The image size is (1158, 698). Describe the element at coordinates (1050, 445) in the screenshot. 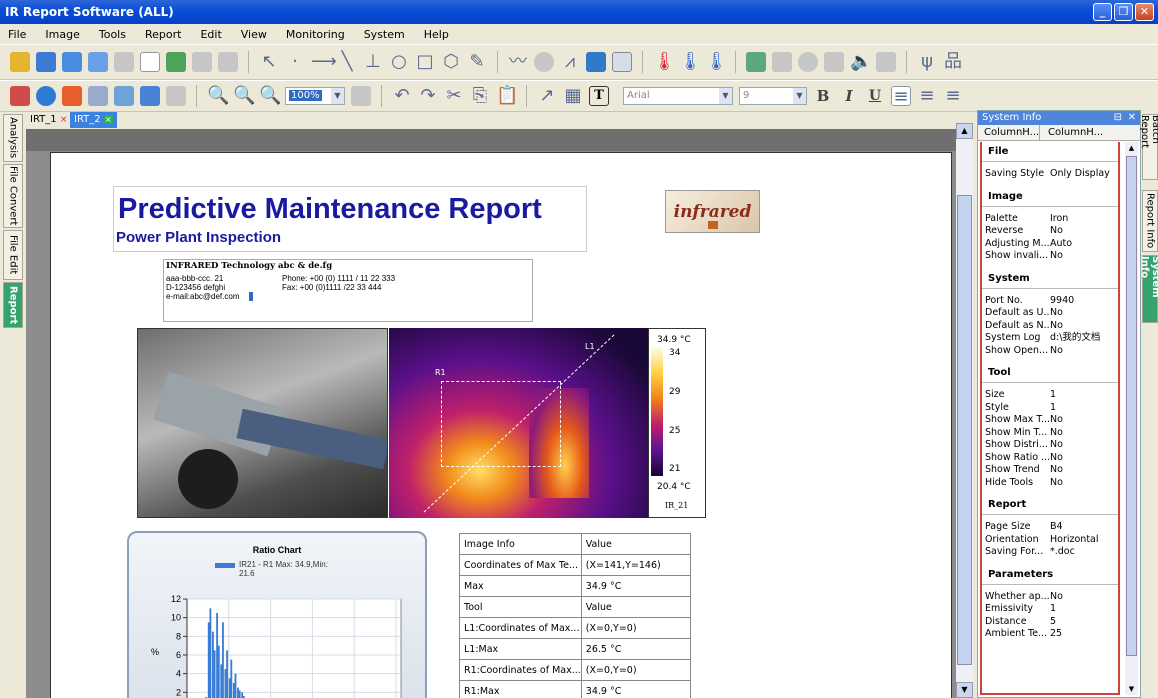

I see `property-row: Show Distri... No` at that location.